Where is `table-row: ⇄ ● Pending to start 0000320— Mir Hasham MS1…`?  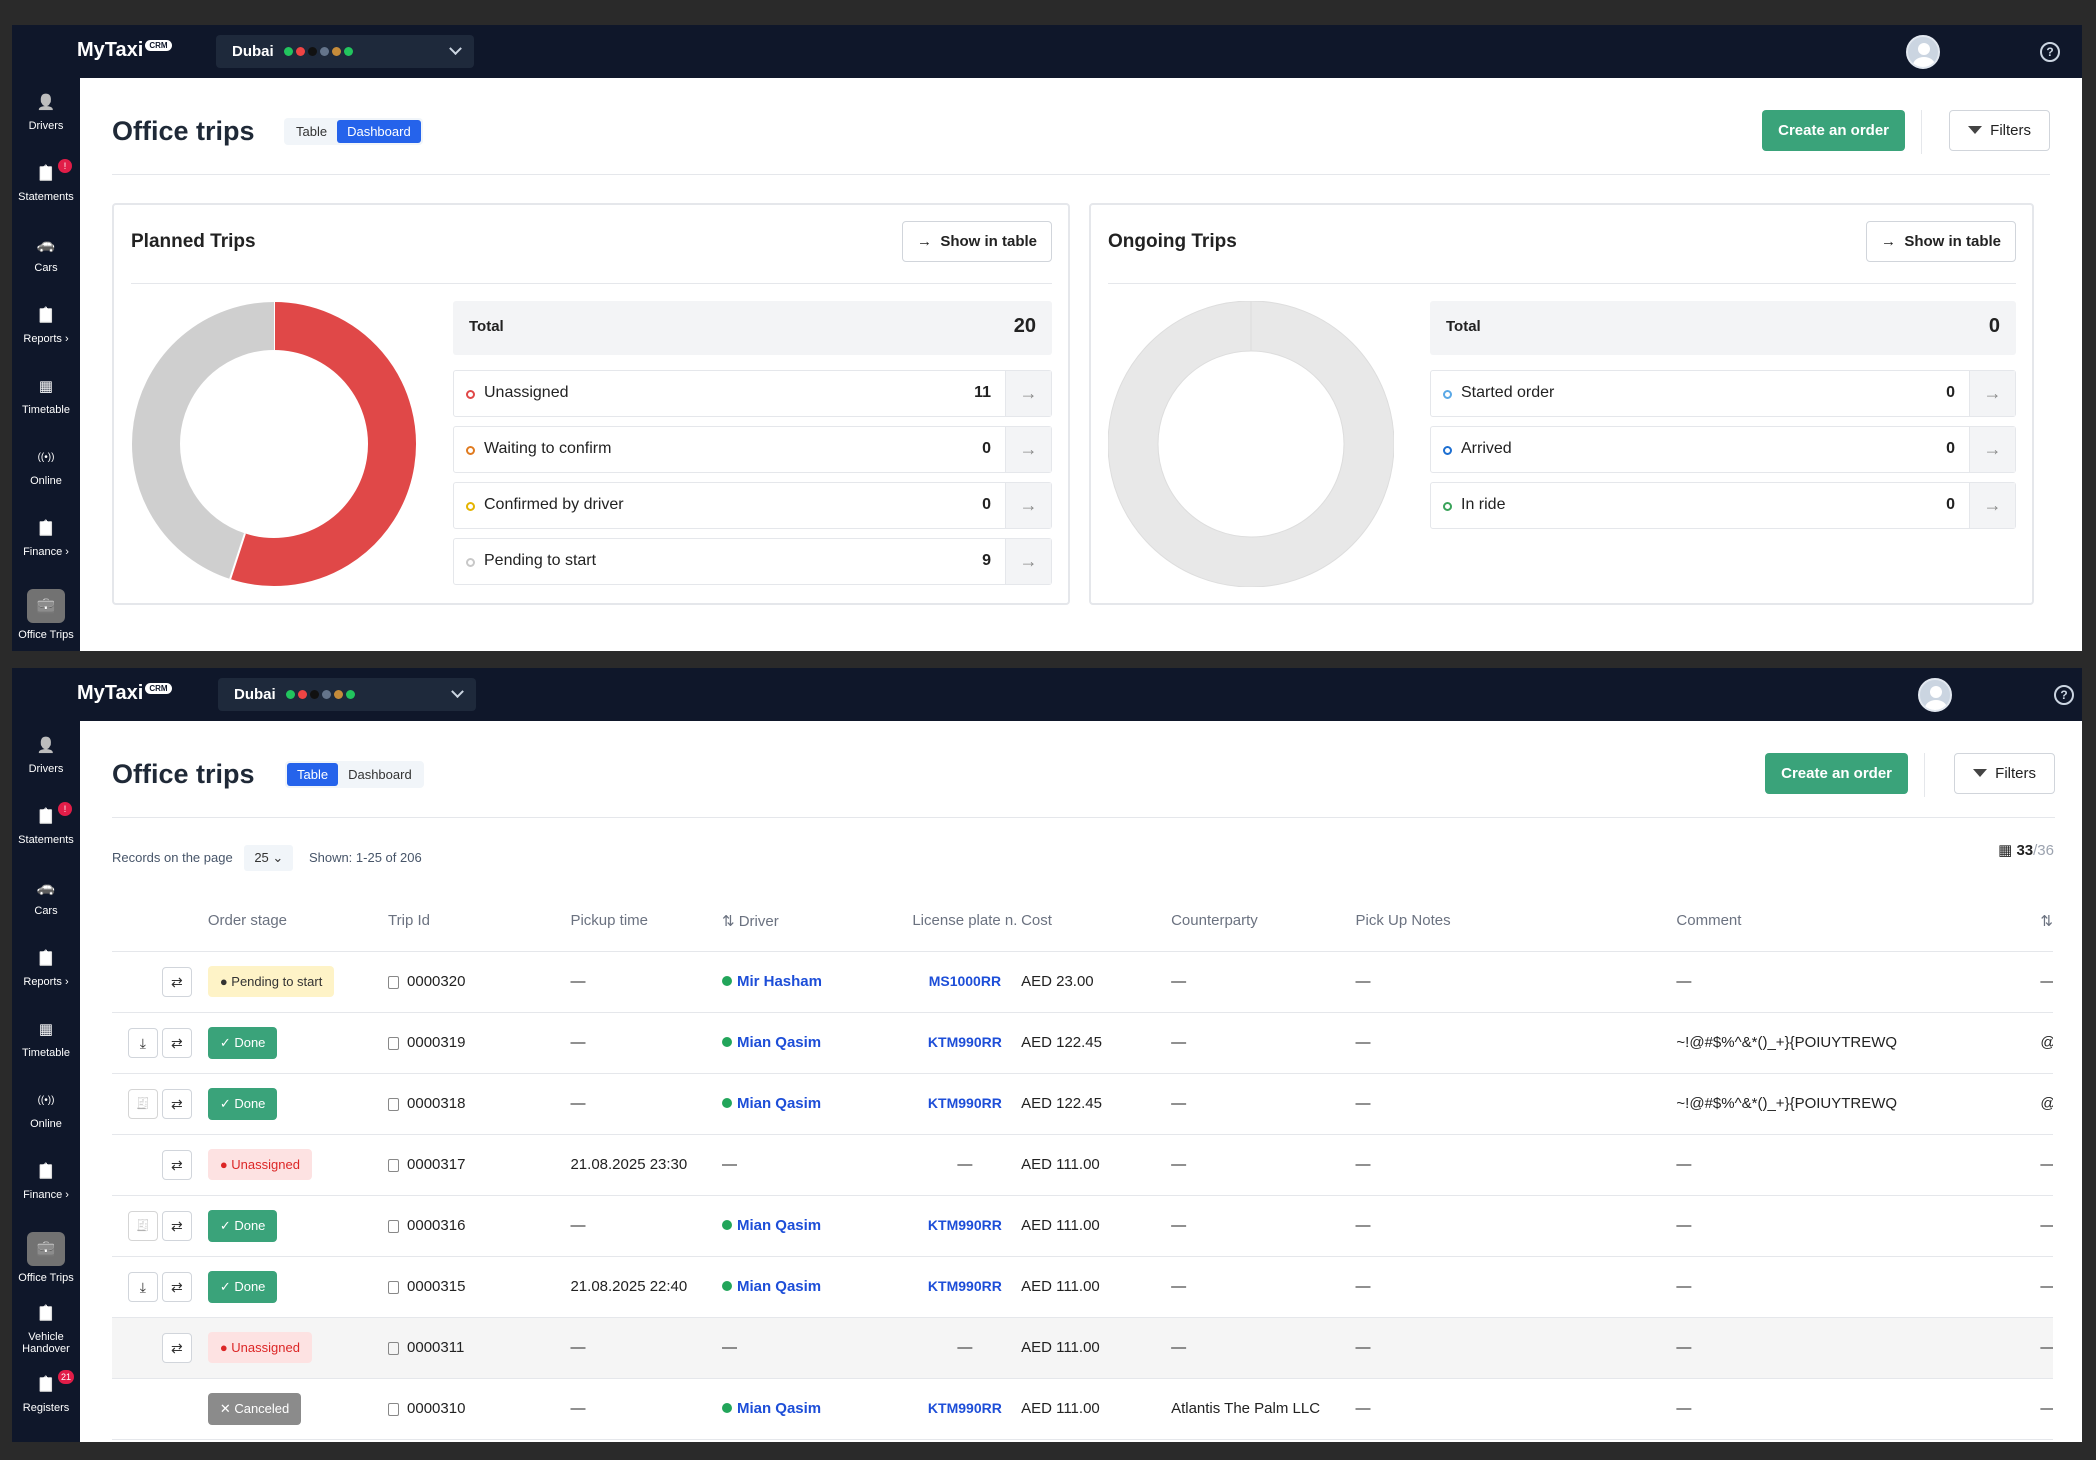 table-row: ⇄ ● Pending to start 0000320— Mir Hasham MS1… is located at coordinates (1082, 982).